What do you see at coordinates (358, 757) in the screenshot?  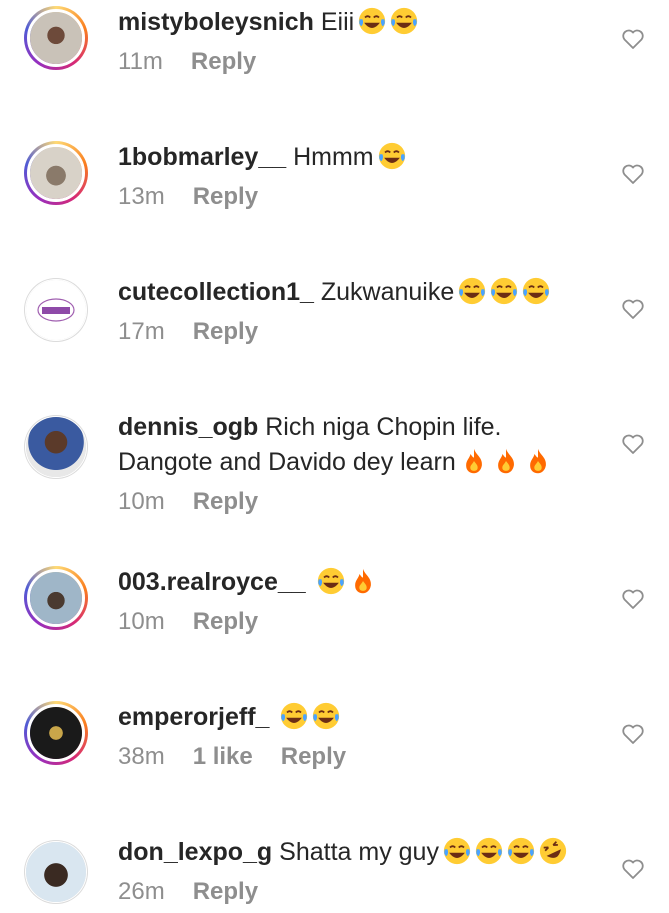 I see `comment-meta: 38m 1 like Reply` at bounding box center [358, 757].